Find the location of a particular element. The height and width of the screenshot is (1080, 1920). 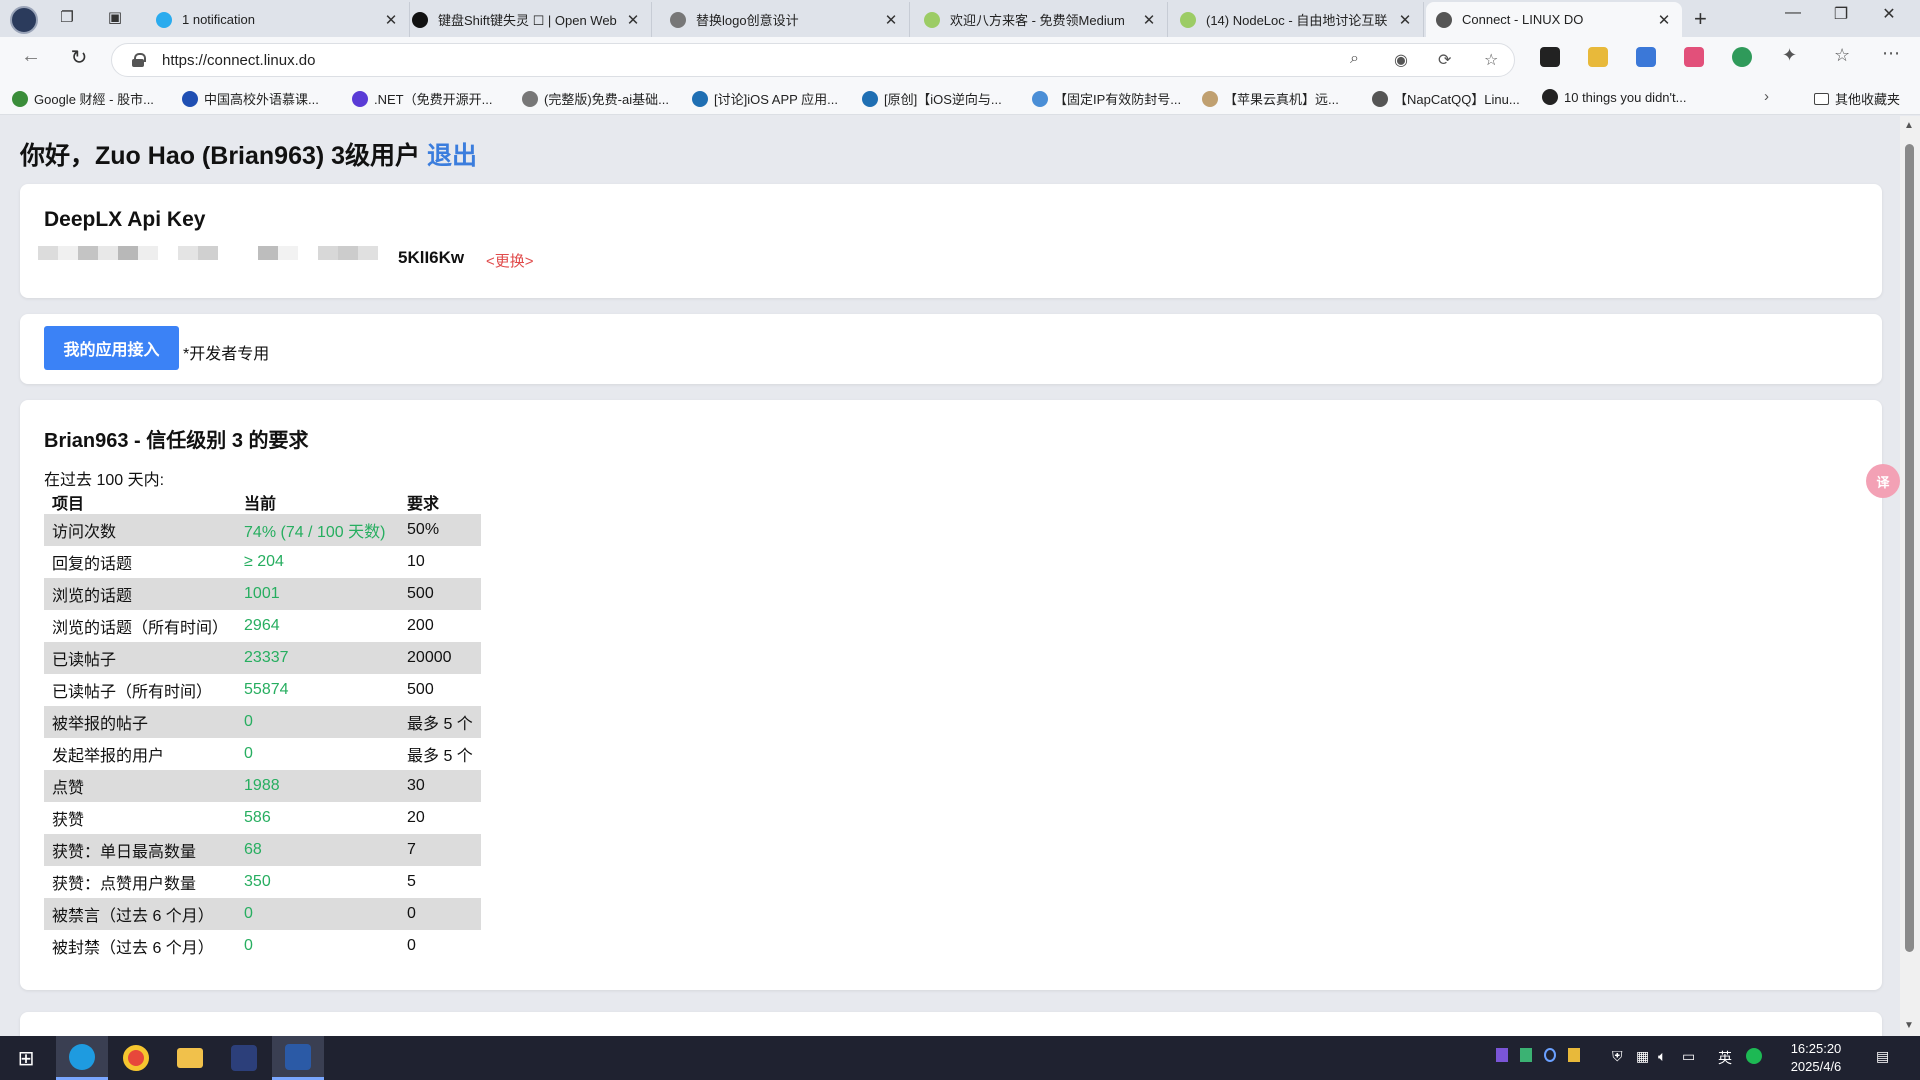

chrome-icon is located at coordinates (136, 1058).